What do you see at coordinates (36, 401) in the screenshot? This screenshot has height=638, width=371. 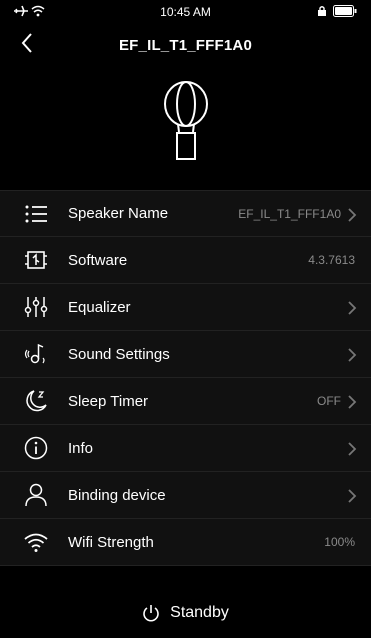 I see `moon-icon` at bounding box center [36, 401].